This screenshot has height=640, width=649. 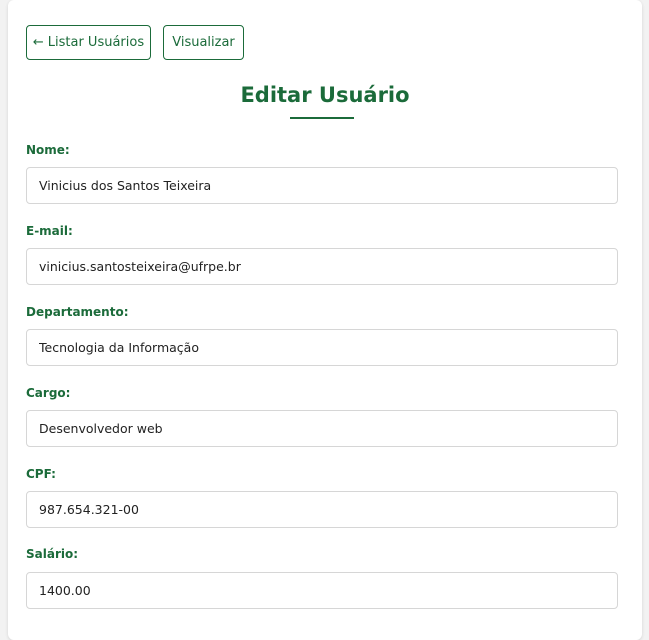 What do you see at coordinates (322, 428) in the screenshot?
I see `role-field` at bounding box center [322, 428].